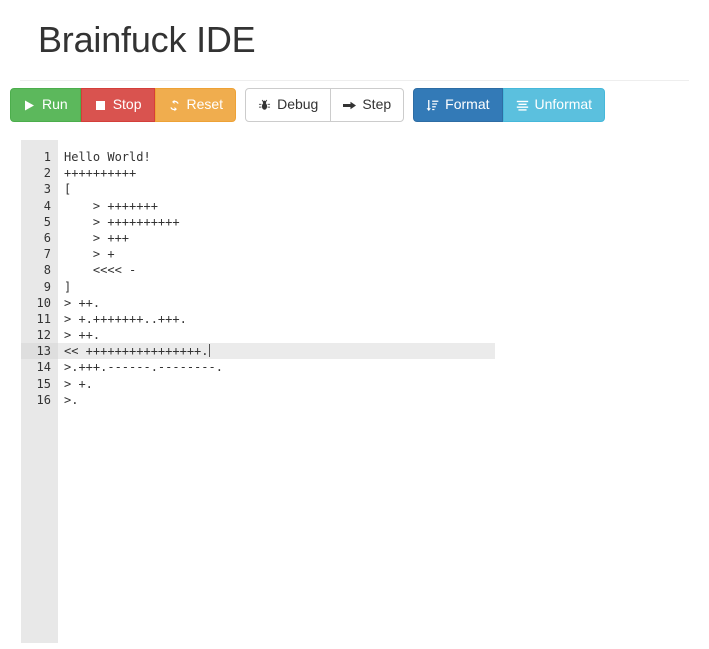 The image size is (709, 649). Describe the element at coordinates (39, 254) in the screenshot. I see `line-number: 7` at that location.